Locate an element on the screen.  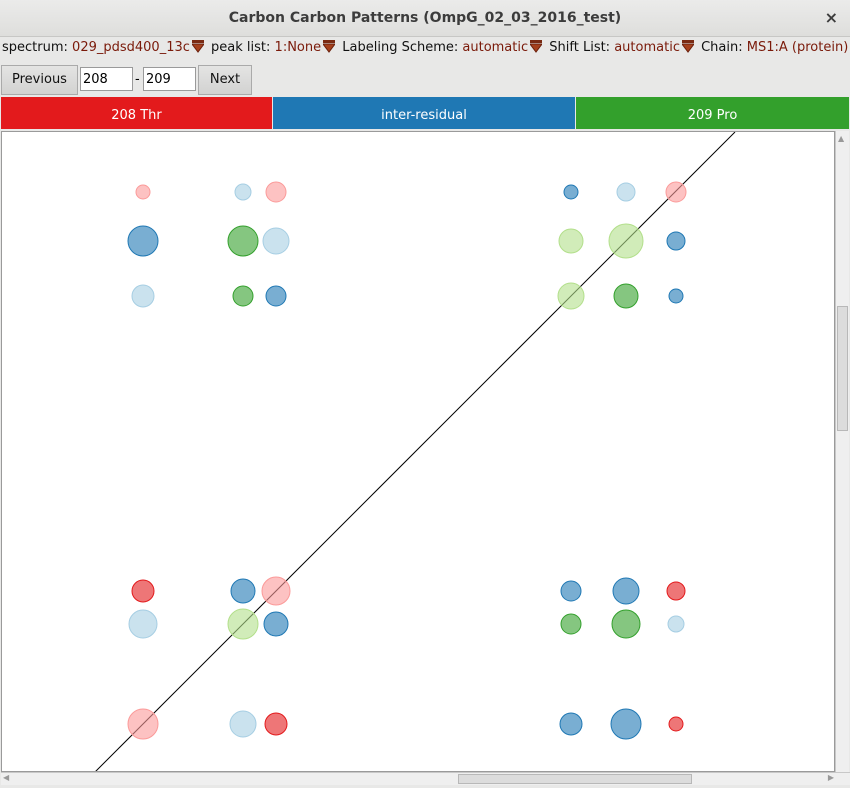
spectrum-dropdown-icon is located at coordinates (197, 46).